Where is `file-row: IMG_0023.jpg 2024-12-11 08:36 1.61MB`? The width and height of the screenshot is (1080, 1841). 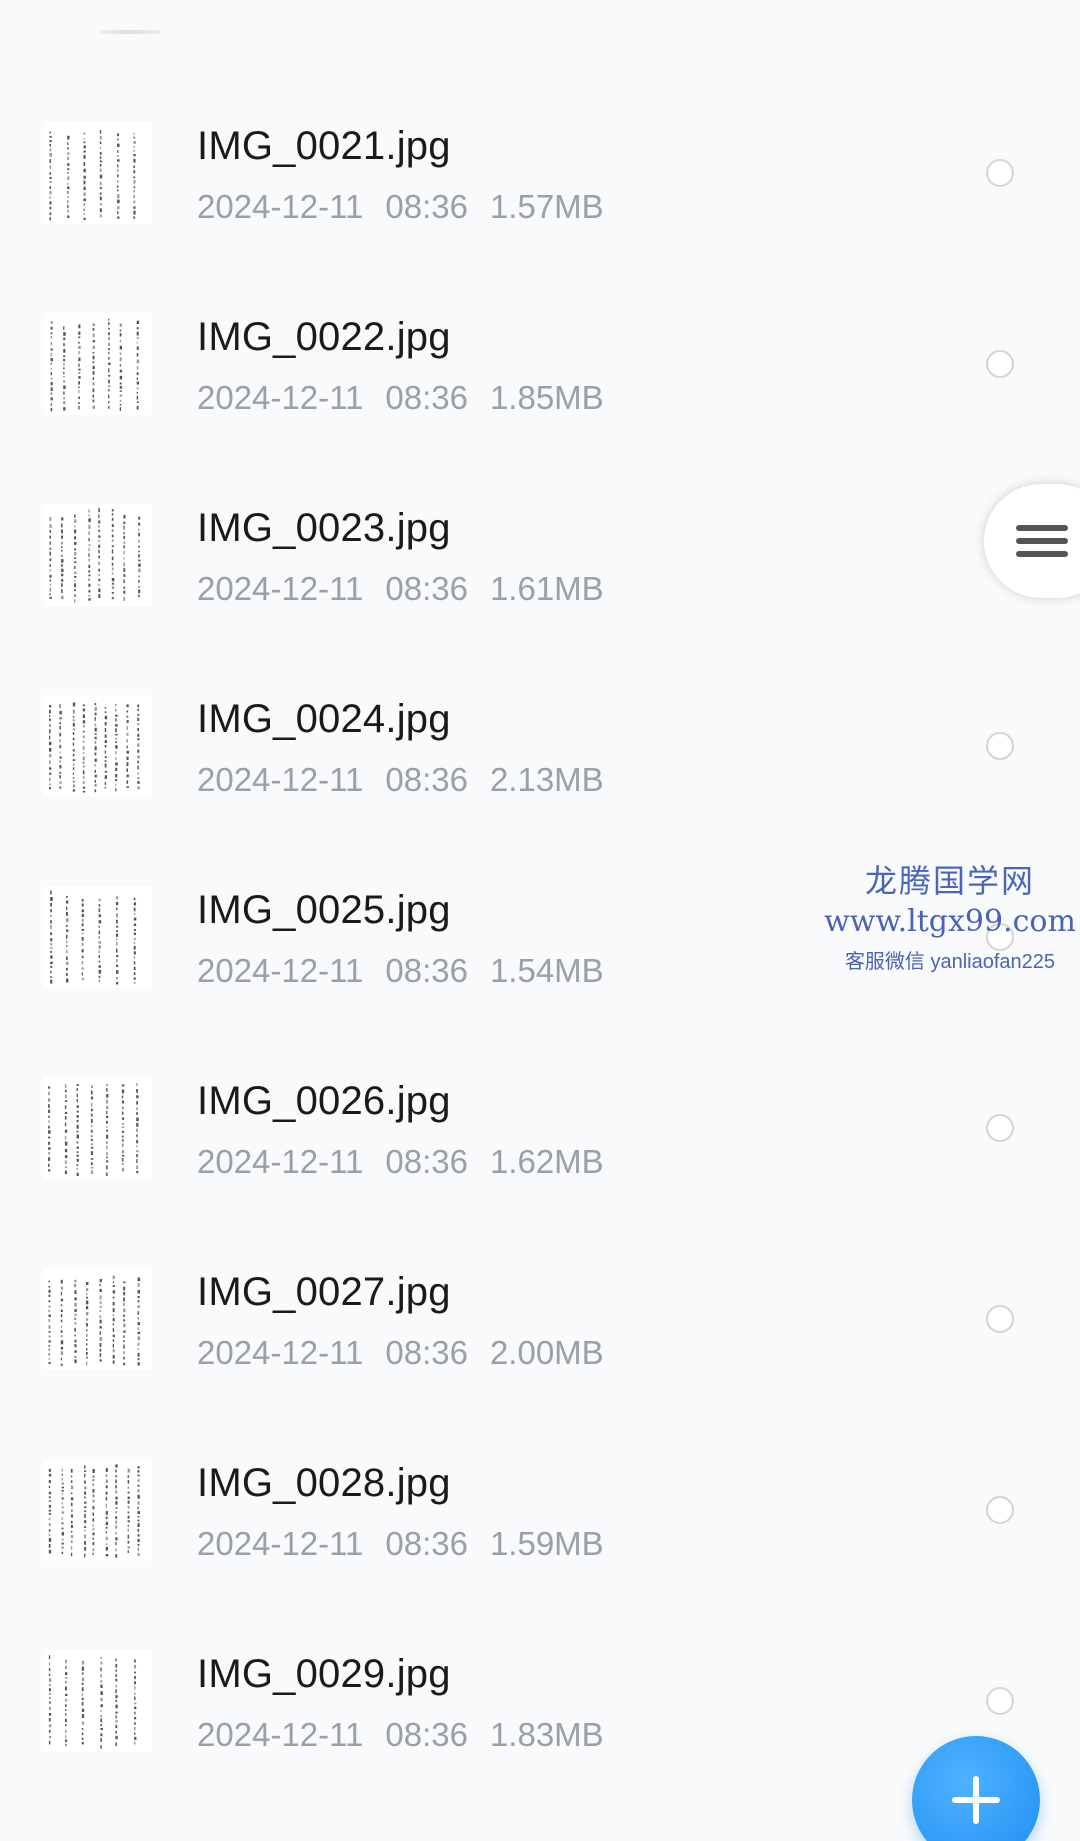
file-row: IMG_0023.jpg 2024-12-11 08:36 1.61MB is located at coordinates (540, 555).